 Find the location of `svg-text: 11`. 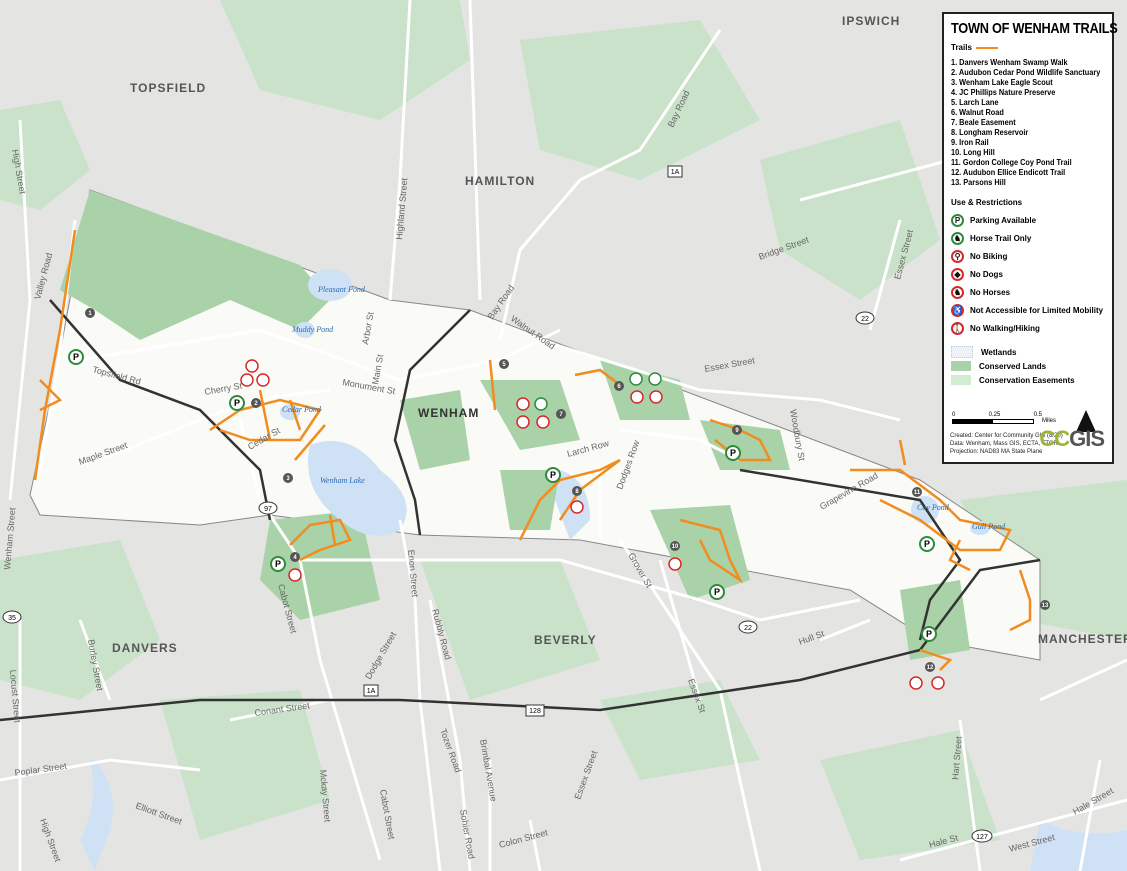

svg-text: 11 is located at coordinates (917, 493).